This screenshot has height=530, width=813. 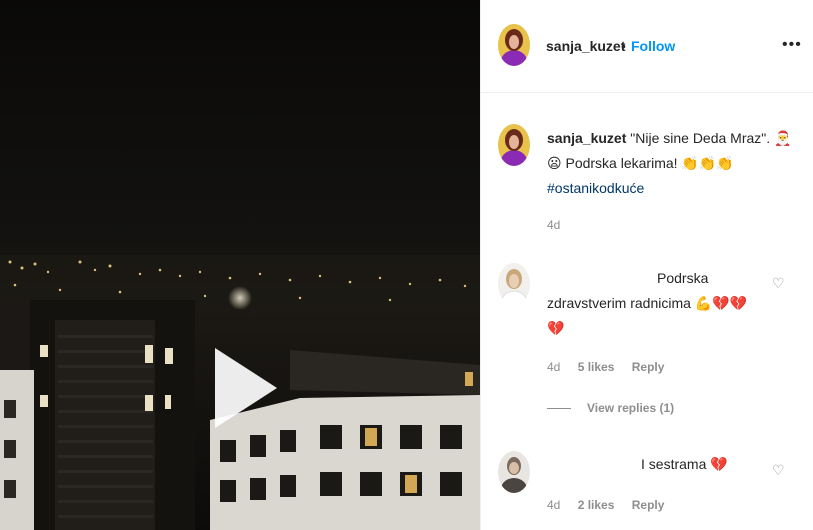 What do you see at coordinates (585, 46) in the screenshot?
I see `author-username: sanja_kuzet` at bounding box center [585, 46].